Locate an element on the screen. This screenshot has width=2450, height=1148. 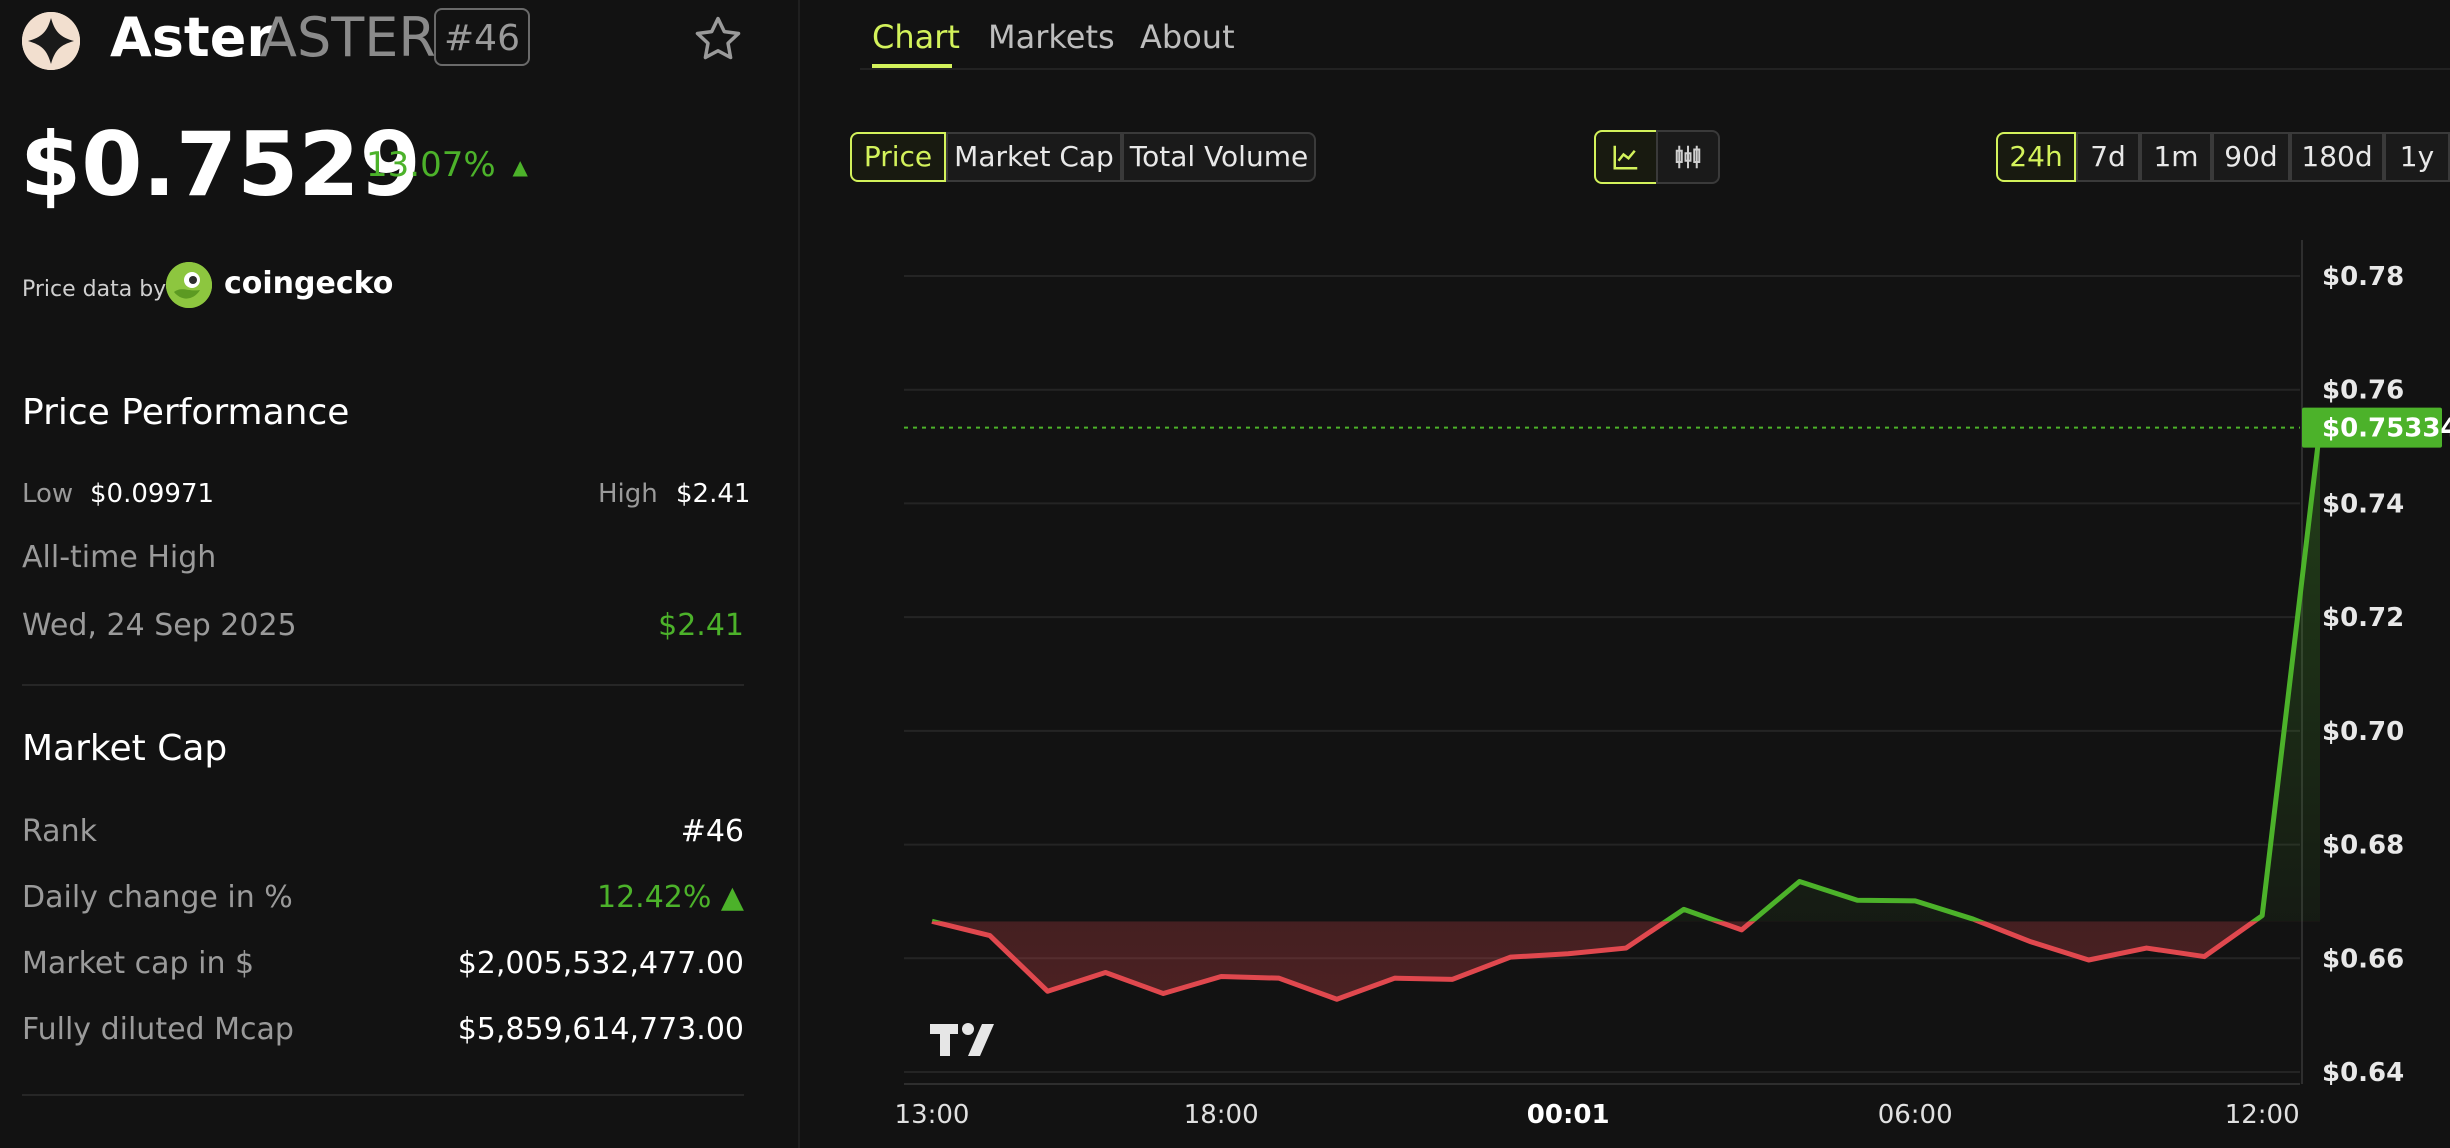
market-cap-row-value: $2,005,532,477.00 is located at coordinates (600, 963).